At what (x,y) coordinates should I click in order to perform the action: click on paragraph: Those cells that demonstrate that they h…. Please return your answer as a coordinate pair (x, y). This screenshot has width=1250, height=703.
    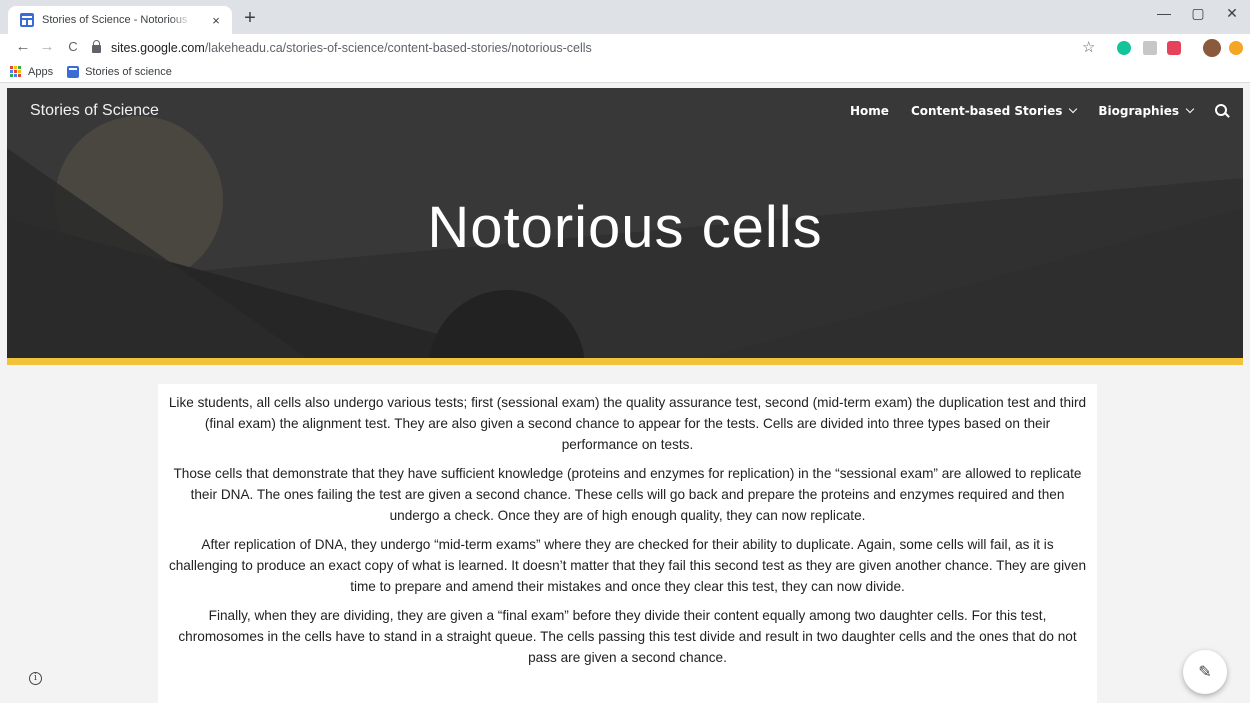
    Looking at the image, I should click on (627, 494).